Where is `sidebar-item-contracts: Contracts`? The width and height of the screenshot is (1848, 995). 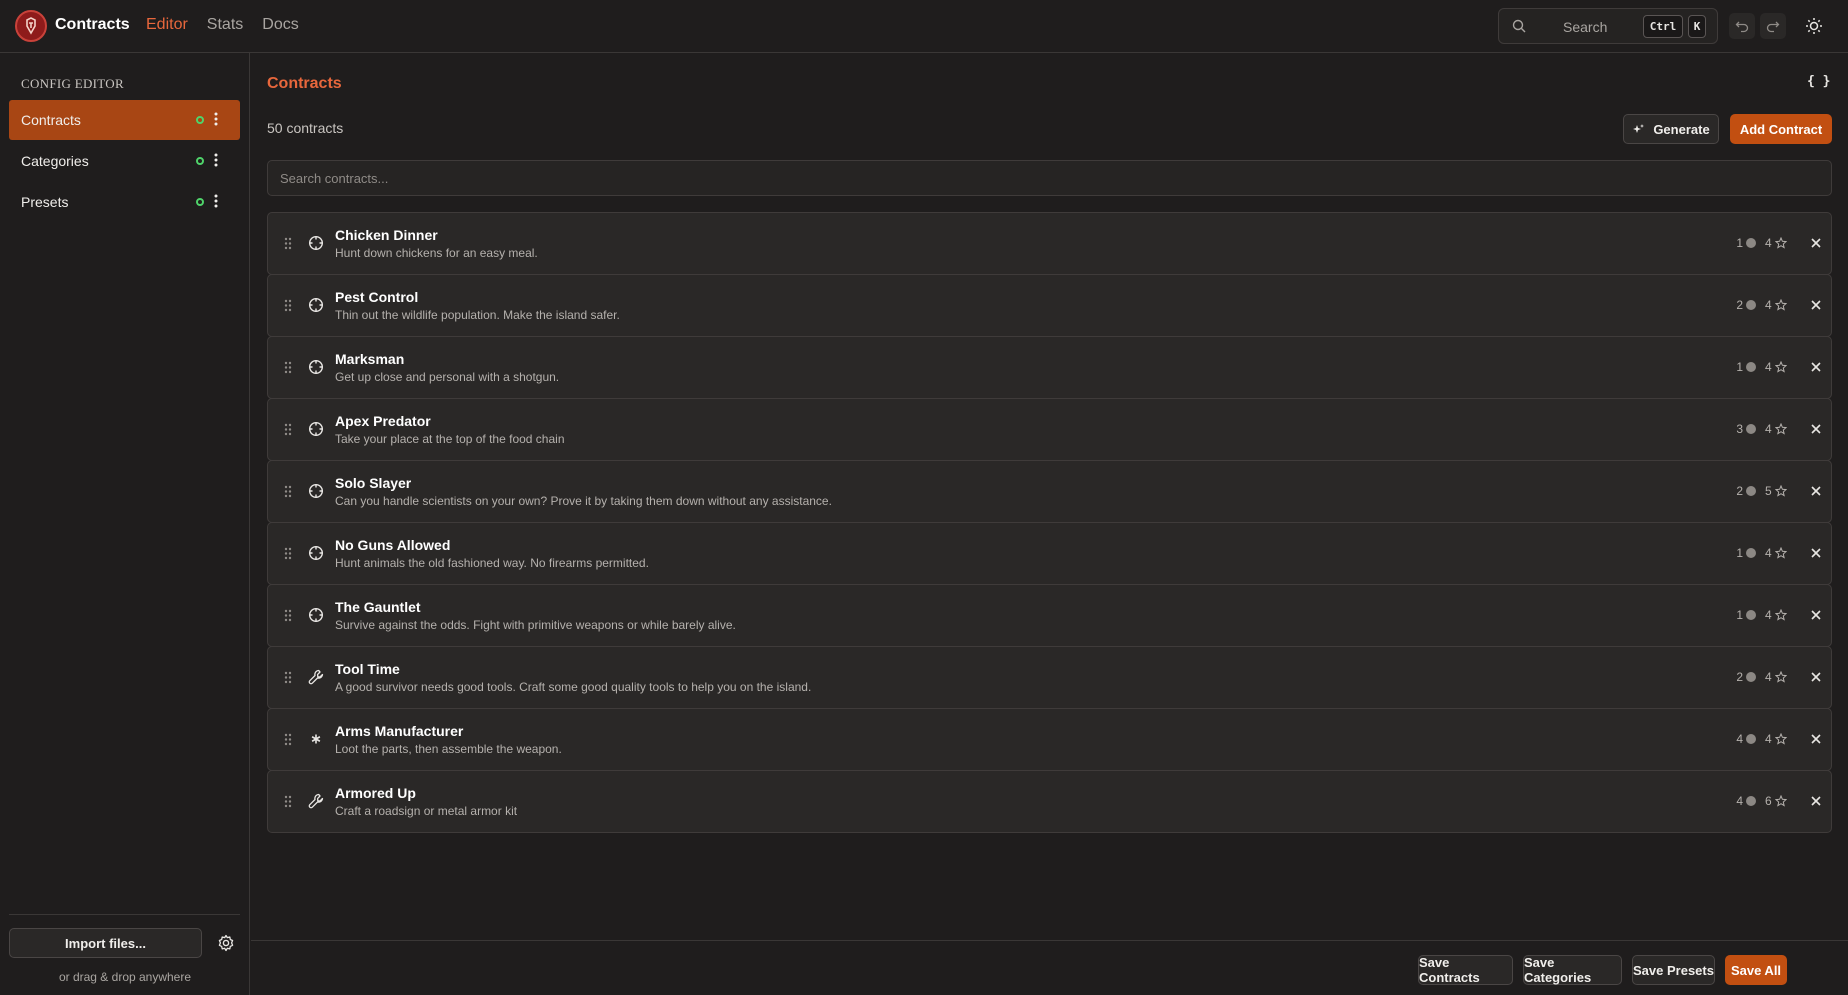 sidebar-item-contracts: Contracts is located at coordinates (124, 120).